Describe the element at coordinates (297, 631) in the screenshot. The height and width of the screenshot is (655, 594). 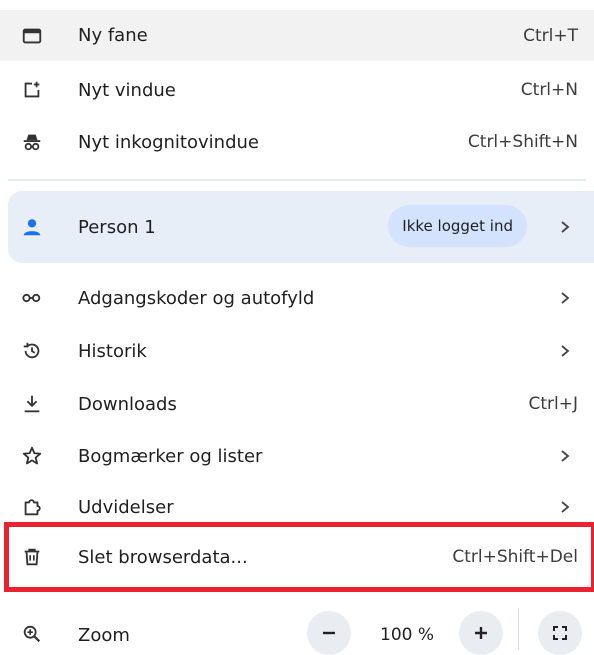
I see `zoom-row: Zoom` at that location.